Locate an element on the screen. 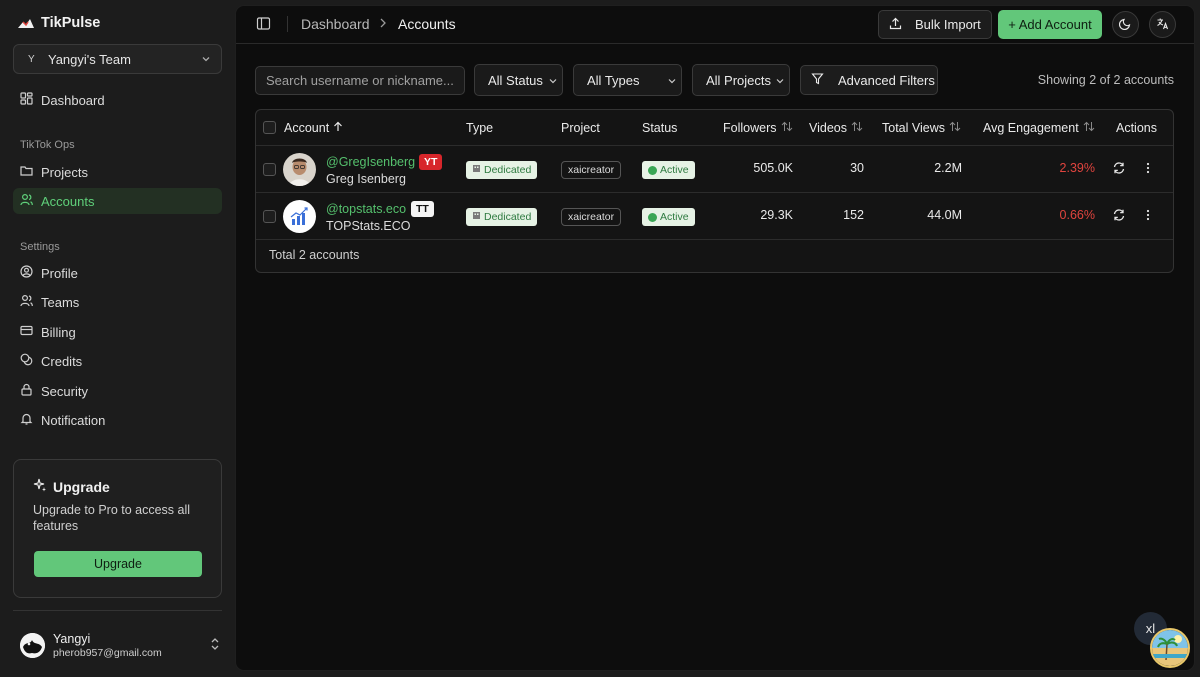 This screenshot has width=1200, height=677. tikpulse-logo-icon is located at coordinates (26, 23).